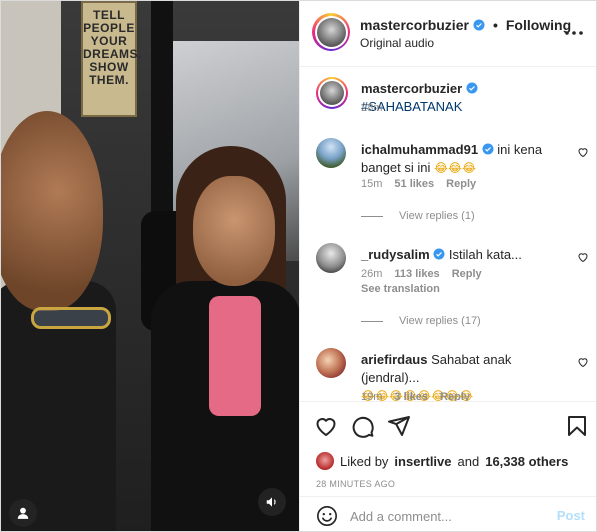 The height and width of the screenshot is (532, 597). Describe the element at coordinates (372, 184) in the screenshot. I see `comment-time: 15m` at that location.